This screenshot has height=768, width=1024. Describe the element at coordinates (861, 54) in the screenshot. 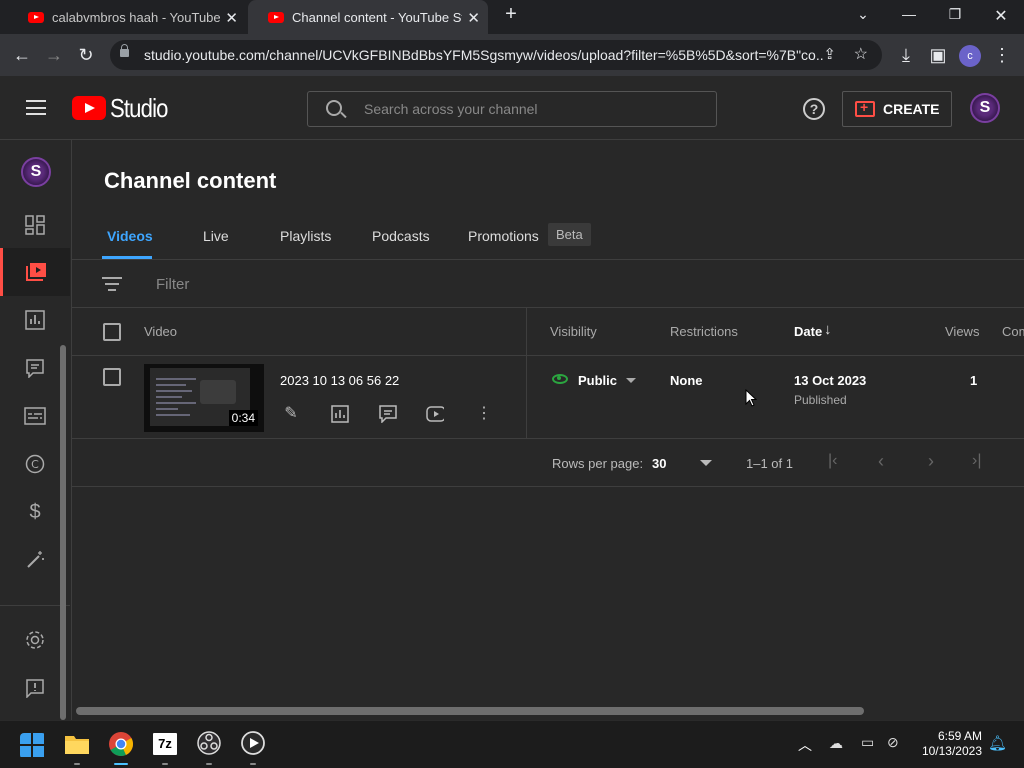

I see `bookmark-star-icon: ☆` at that location.